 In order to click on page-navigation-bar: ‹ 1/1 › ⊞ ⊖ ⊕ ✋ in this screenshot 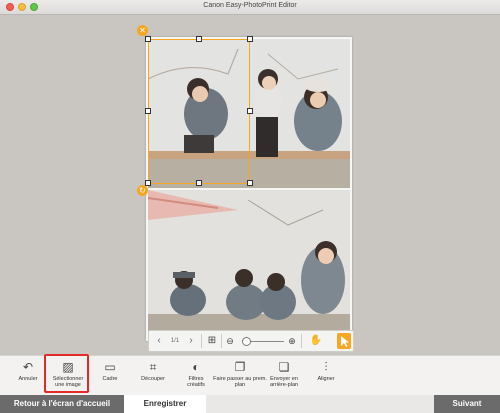, I will do `click(251, 341)`.